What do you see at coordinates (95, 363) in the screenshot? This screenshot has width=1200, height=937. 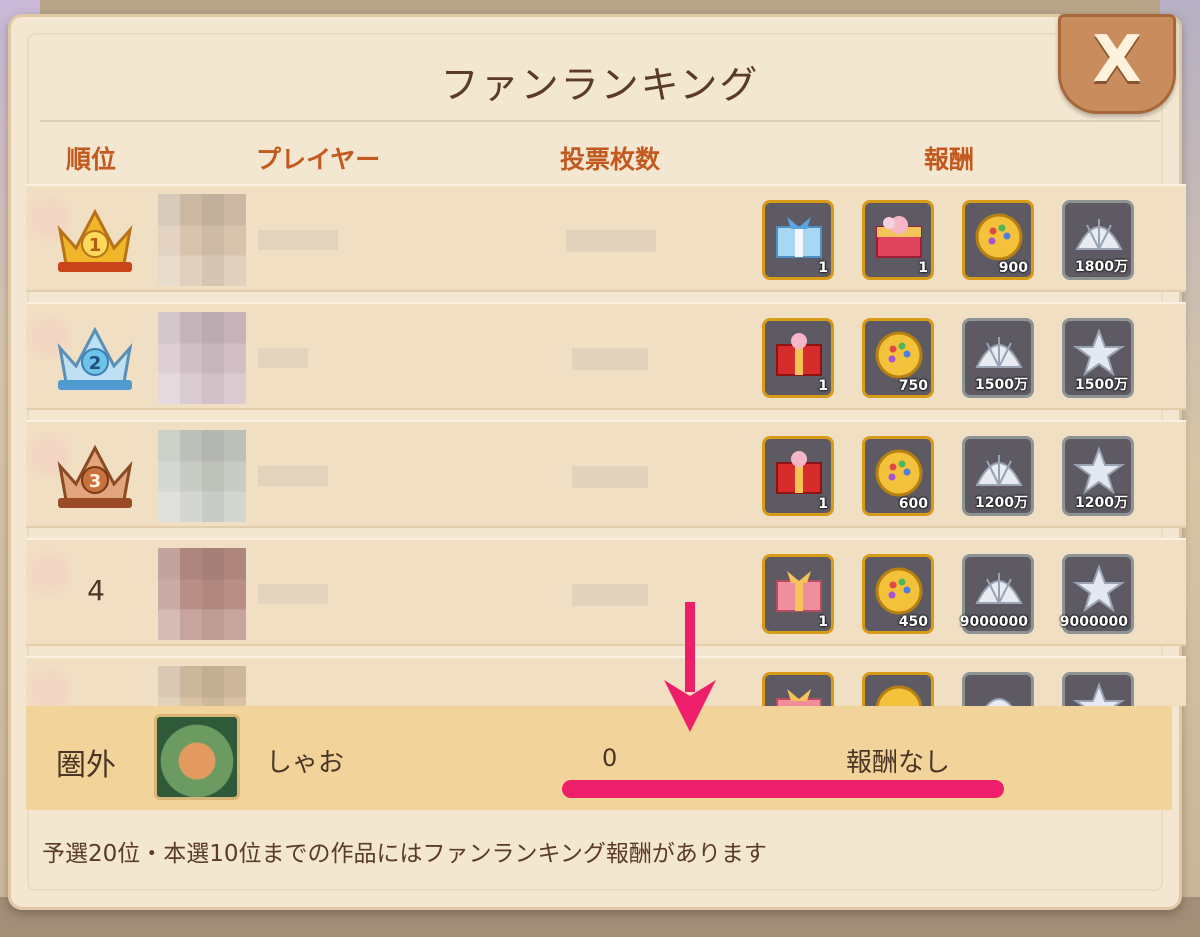 I see `crown-rank-number: 2` at bounding box center [95, 363].